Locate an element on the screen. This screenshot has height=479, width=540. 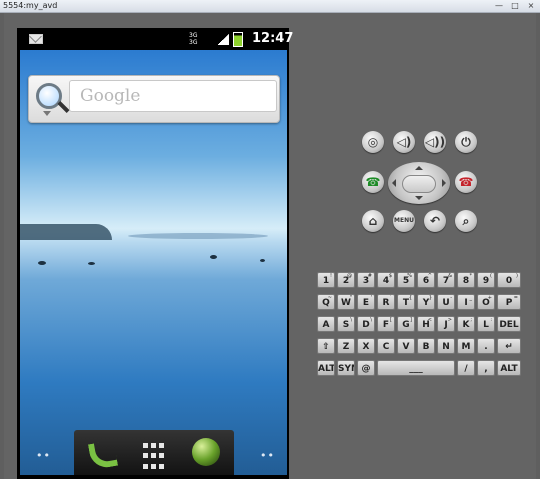
key-t: {T is located at coordinates (406, 302).